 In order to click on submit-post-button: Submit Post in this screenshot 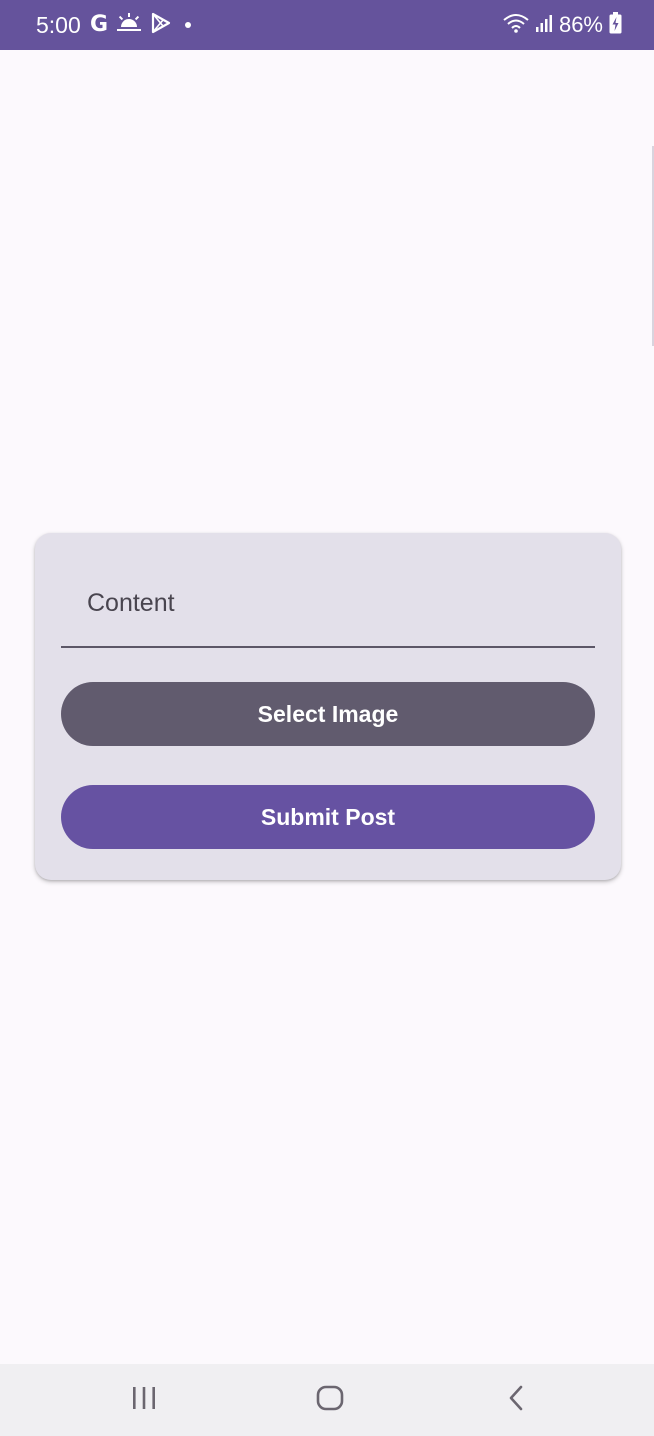, I will do `click(328, 817)`.